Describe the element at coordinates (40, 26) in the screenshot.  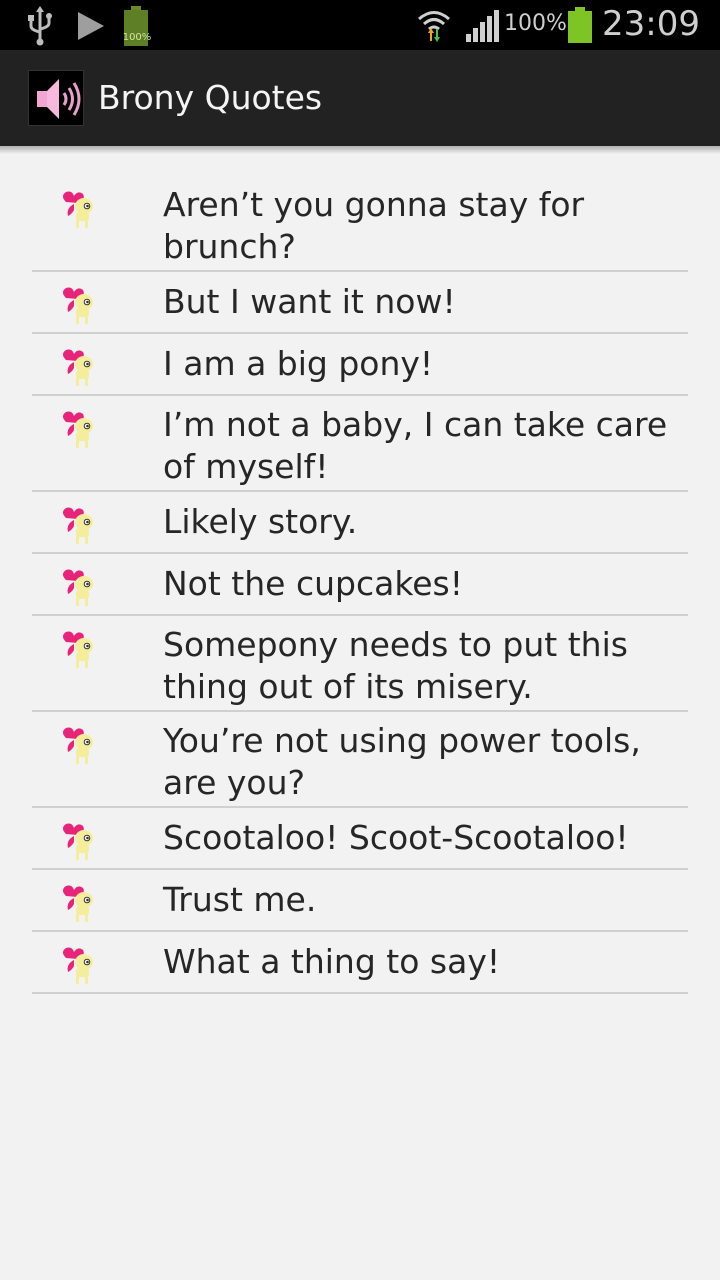
I see `usb-icon` at that location.